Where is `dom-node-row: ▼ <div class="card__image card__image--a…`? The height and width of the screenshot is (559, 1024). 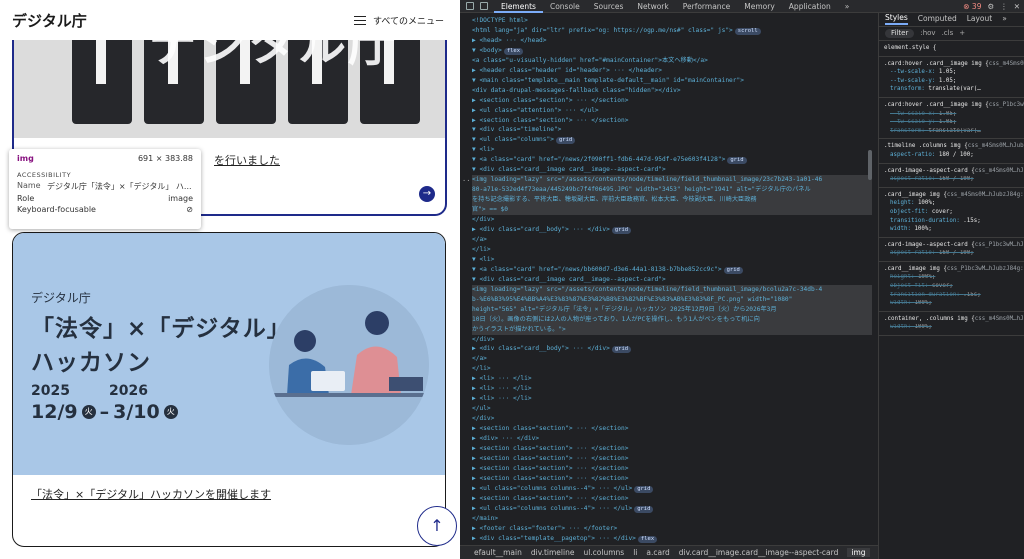 dom-node-row: ▼ <div class="card__image card__image--a… is located at coordinates (672, 280).